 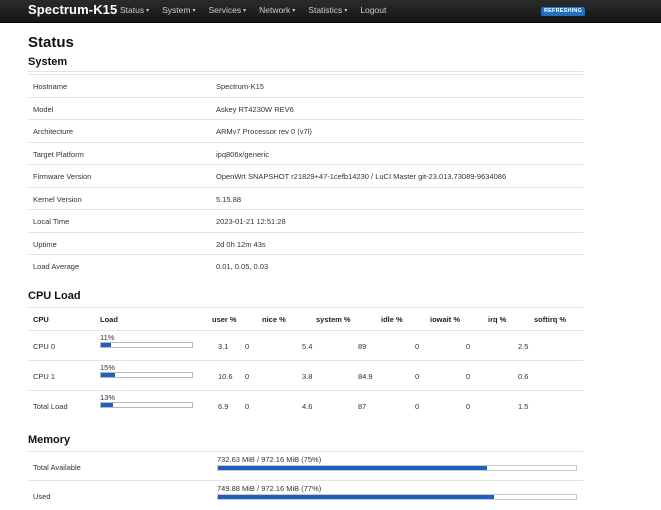 What do you see at coordinates (241, 244) in the screenshot?
I see `row-value: 2d 0h 12m 43s` at bounding box center [241, 244].